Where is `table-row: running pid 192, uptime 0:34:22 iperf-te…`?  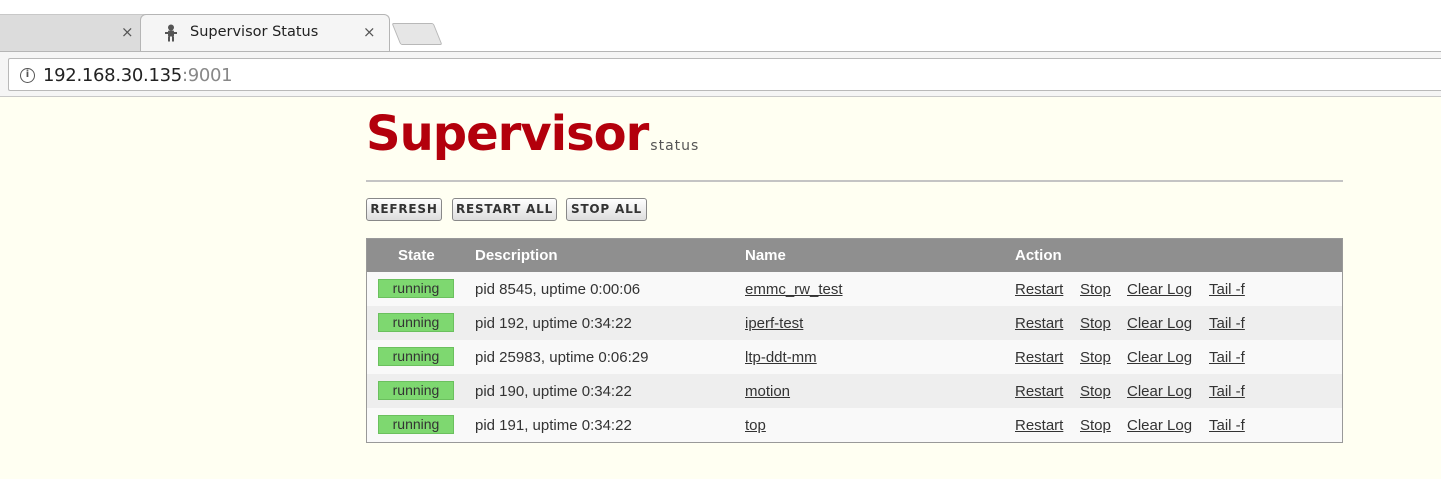
table-row: running pid 192, uptime 0:34:22 iperf-te… is located at coordinates (854, 323).